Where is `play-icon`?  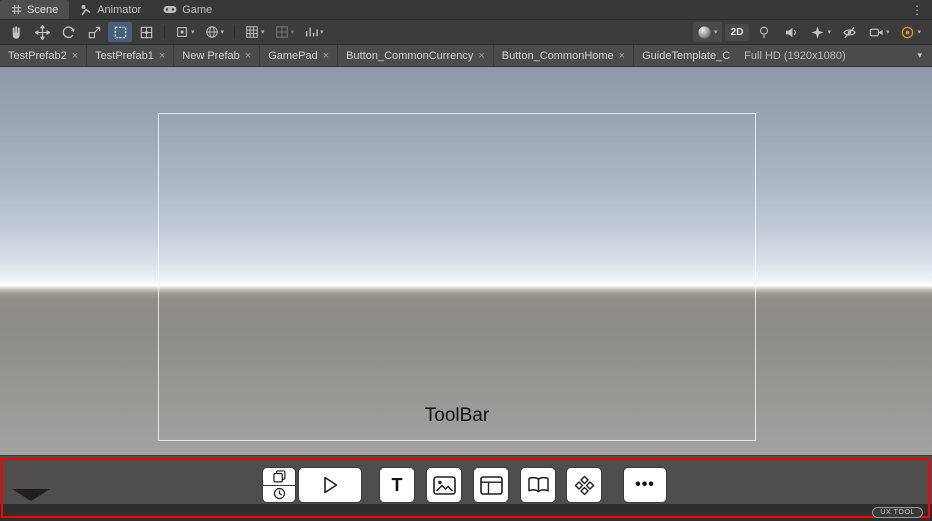
play-icon is located at coordinates (330, 485).